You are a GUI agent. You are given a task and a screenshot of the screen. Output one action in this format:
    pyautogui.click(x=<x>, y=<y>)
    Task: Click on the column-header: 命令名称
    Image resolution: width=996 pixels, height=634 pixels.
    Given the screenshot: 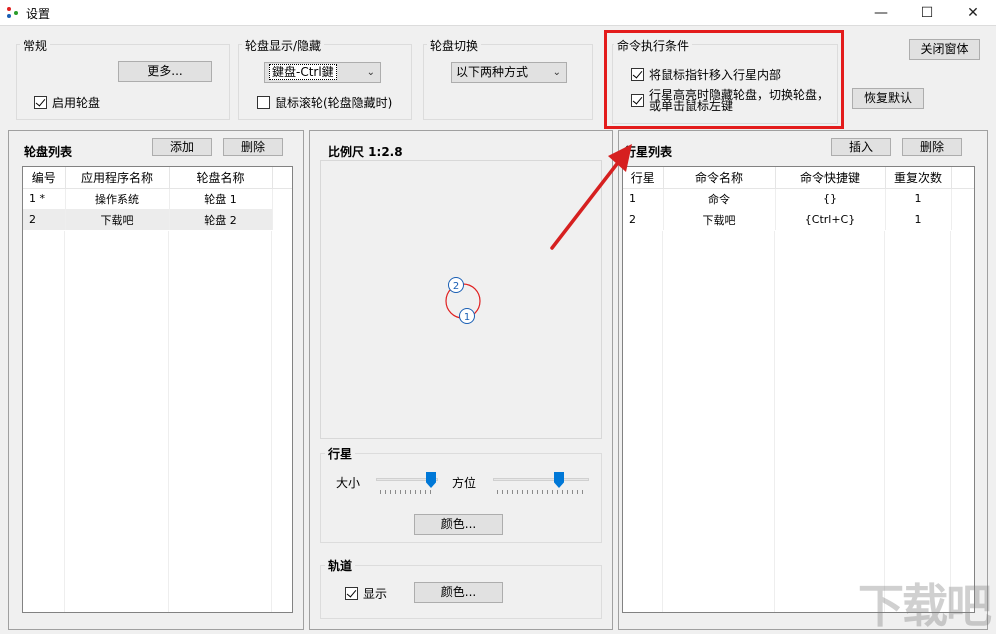 What is the action you would take?
    pyautogui.click(x=719, y=178)
    